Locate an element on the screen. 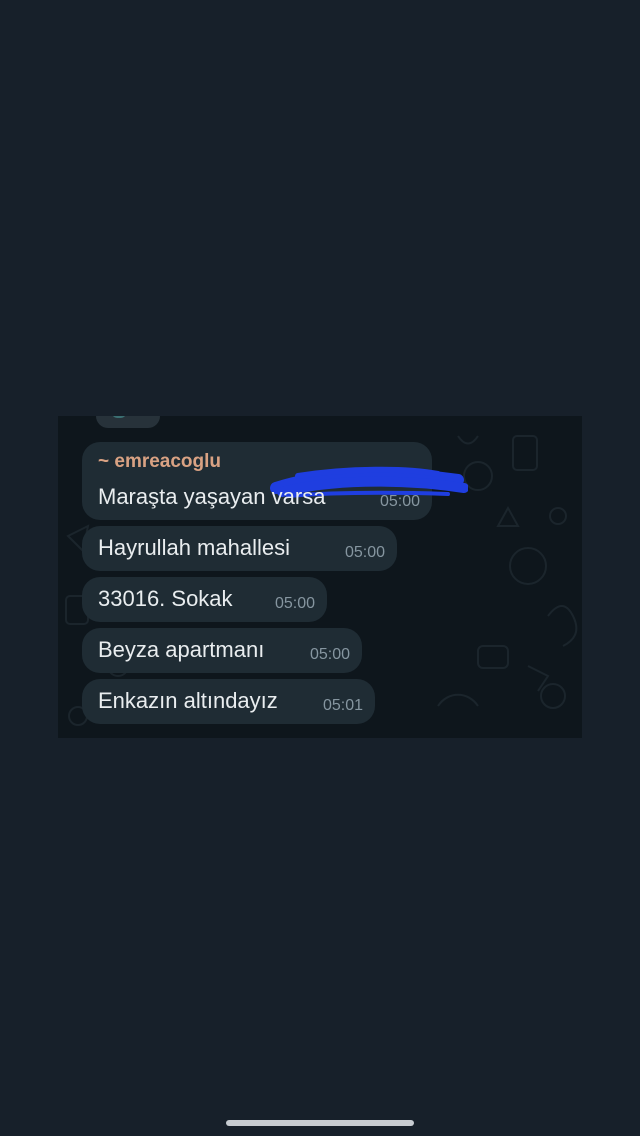 The image size is (640, 1136). home-indicator is located at coordinates (320, 1123).